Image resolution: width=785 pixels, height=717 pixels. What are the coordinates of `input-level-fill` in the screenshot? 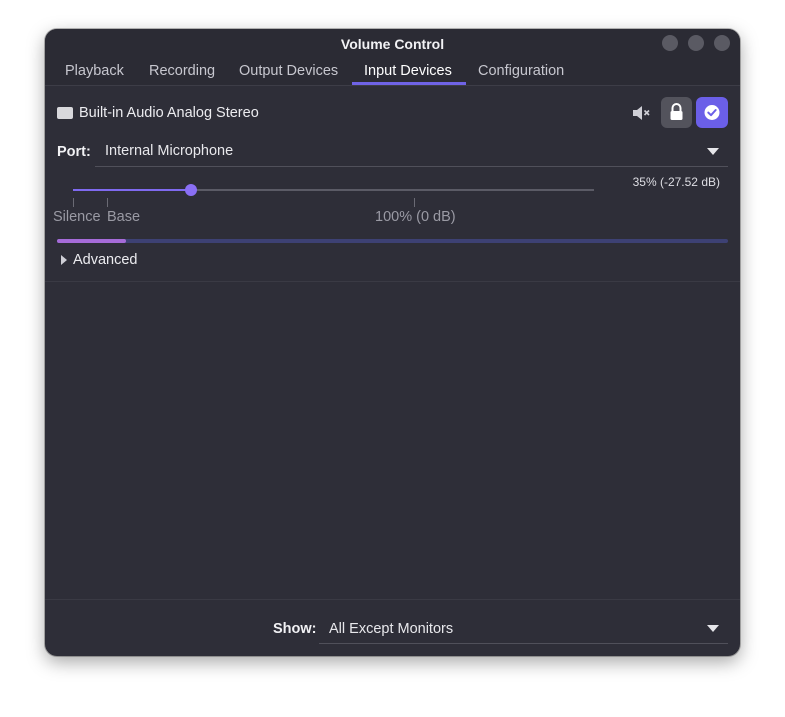 It's located at (92, 241).